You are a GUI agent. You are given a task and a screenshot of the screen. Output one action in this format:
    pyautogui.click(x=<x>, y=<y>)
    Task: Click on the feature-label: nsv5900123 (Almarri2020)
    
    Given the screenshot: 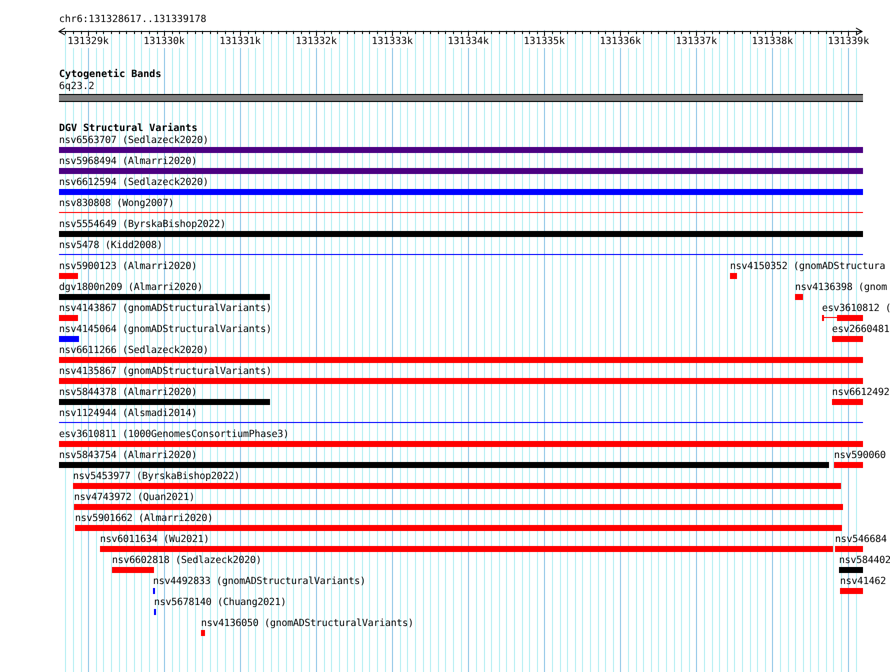 What is the action you would take?
    pyautogui.click(x=128, y=267)
    